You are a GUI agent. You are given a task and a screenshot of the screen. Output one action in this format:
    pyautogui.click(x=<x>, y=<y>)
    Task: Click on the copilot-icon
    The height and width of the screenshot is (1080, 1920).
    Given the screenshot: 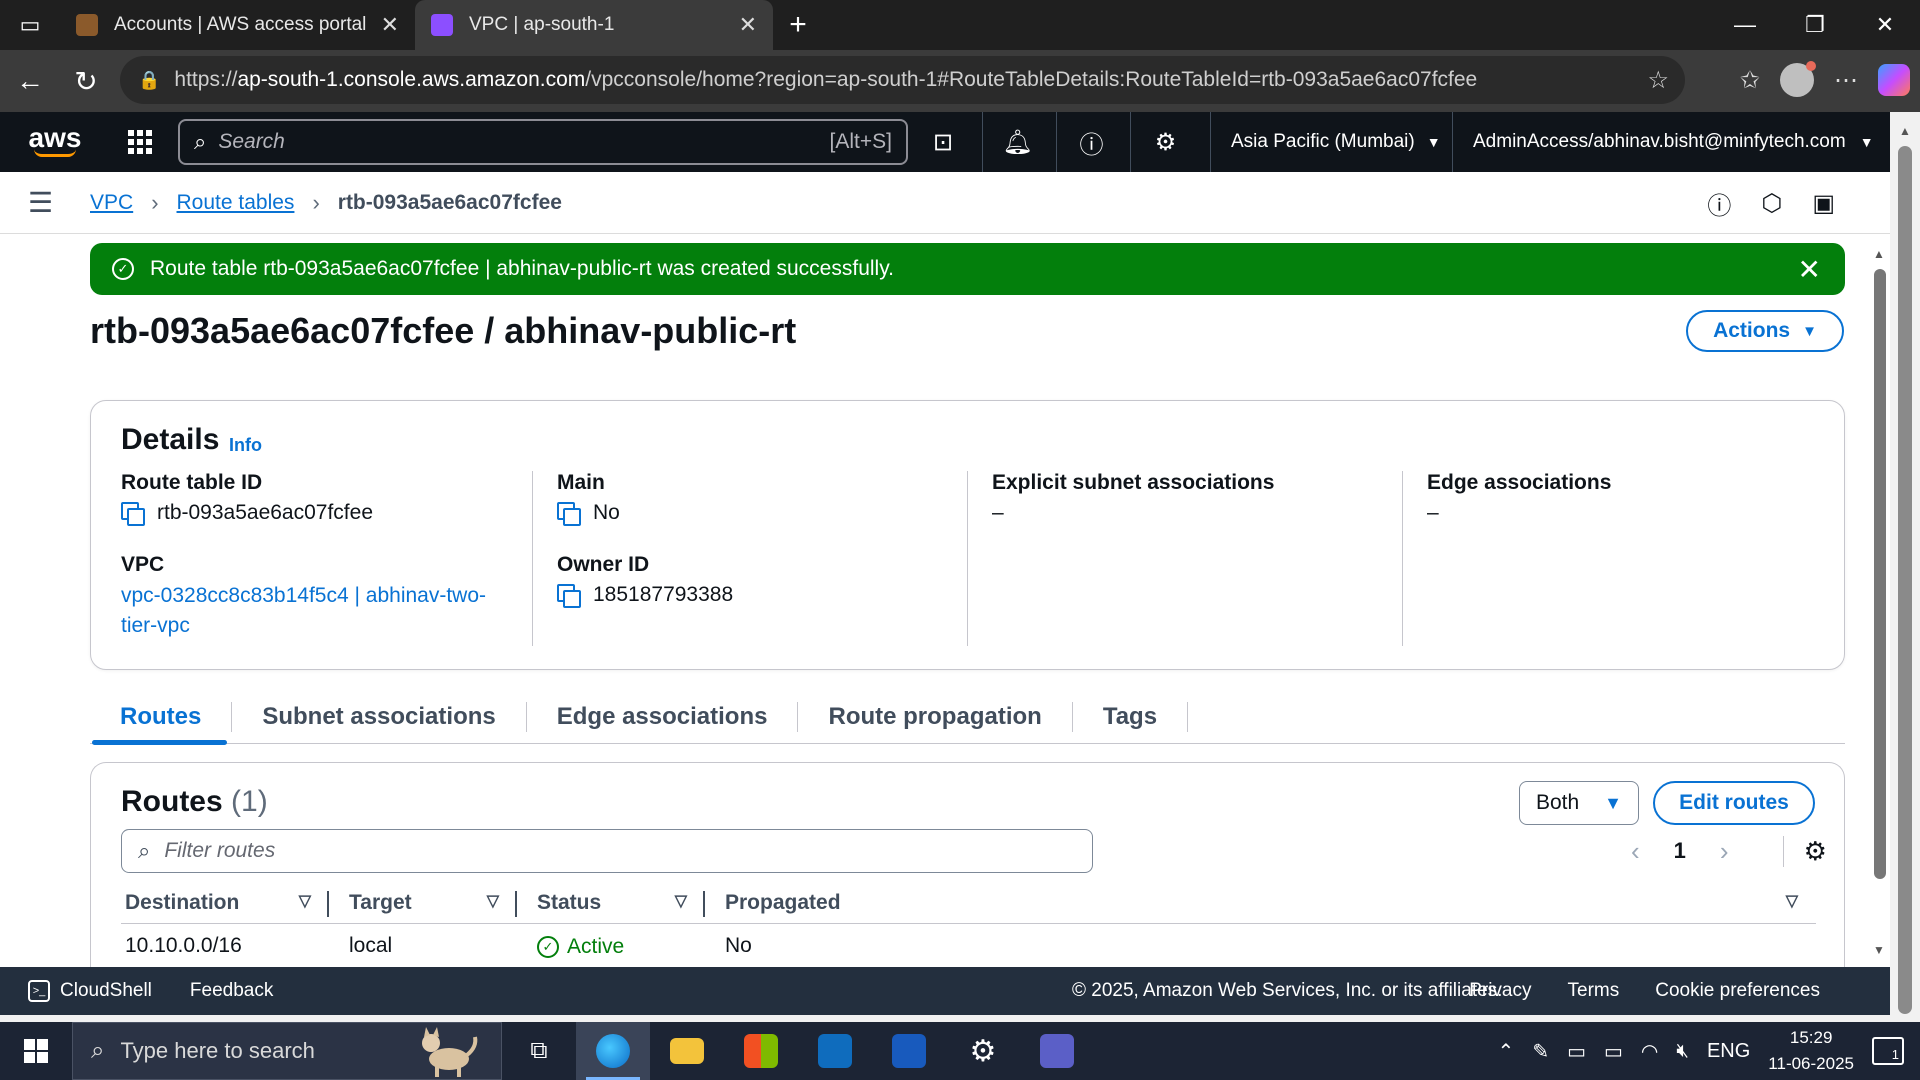 What is the action you would take?
    pyautogui.click(x=1894, y=80)
    